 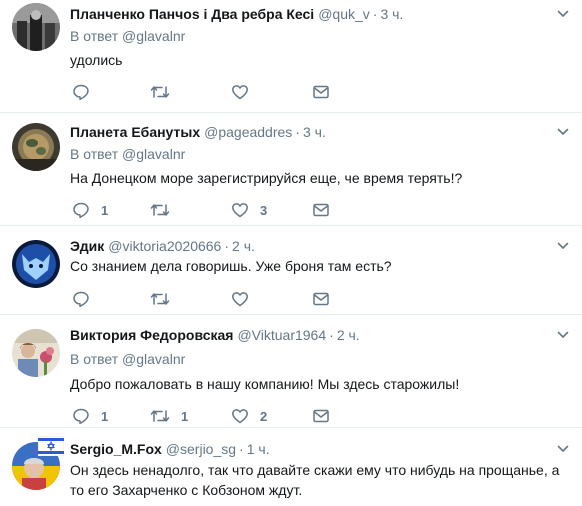 What do you see at coordinates (264, 416) in the screenshot?
I see `like-count: 2` at bounding box center [264, 416].